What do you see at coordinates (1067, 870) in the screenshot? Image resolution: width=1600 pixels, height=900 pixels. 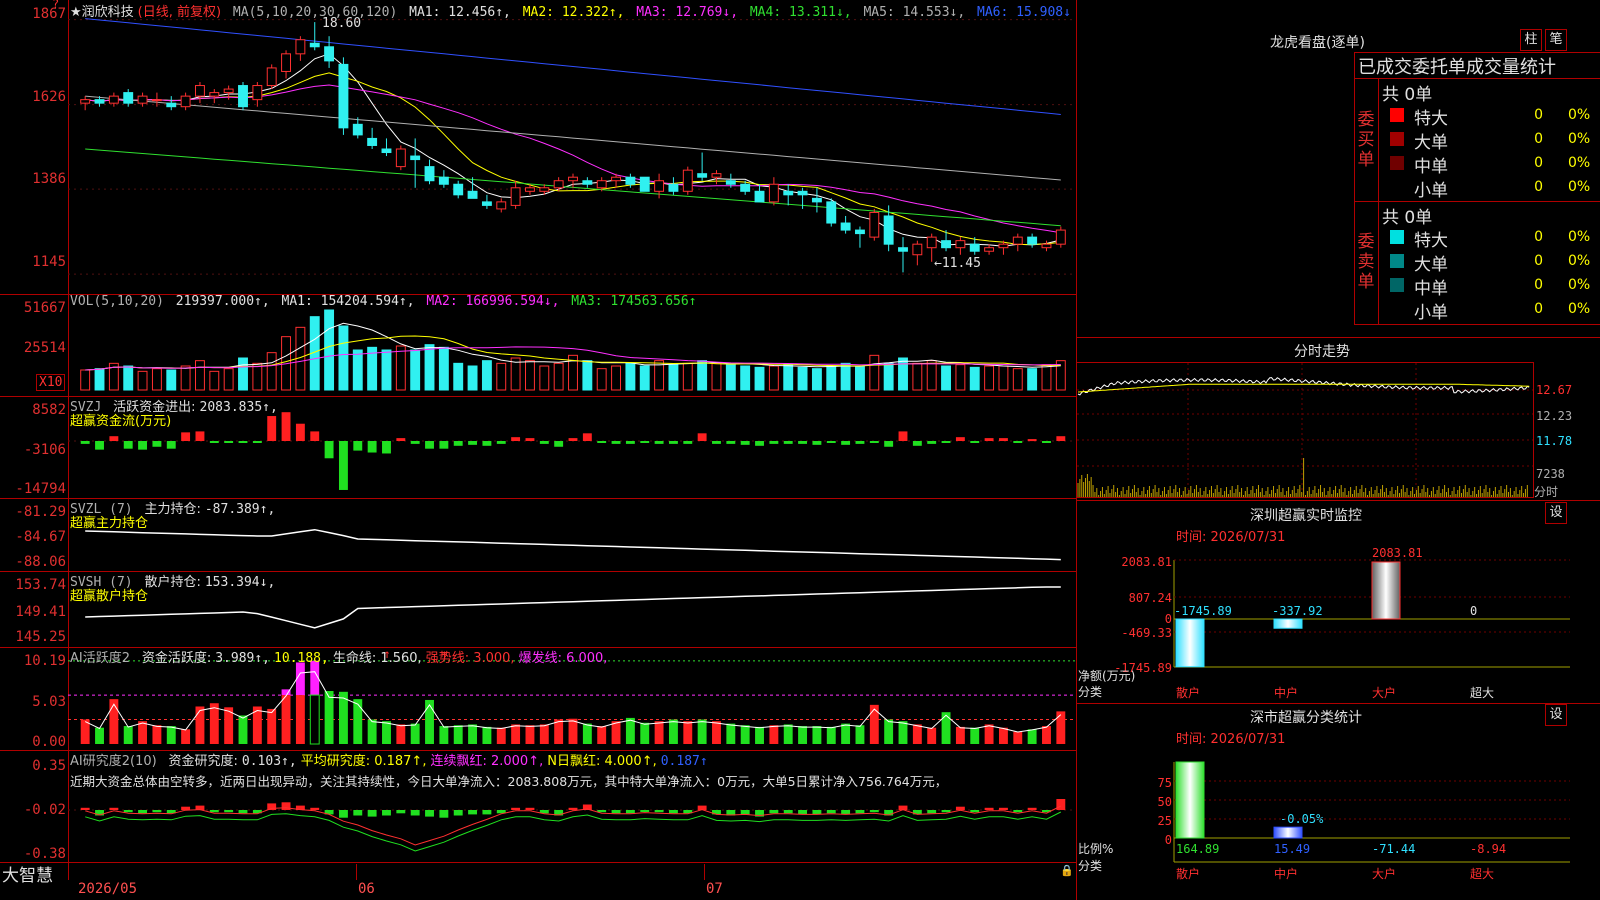 I see `lock-icon: 🔒` at bounding box center [1067, 870].